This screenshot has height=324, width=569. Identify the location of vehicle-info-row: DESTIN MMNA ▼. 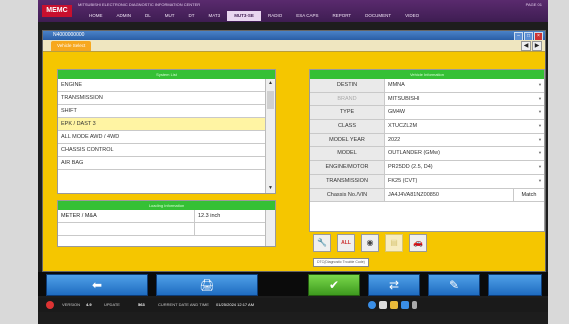
(427, 86).